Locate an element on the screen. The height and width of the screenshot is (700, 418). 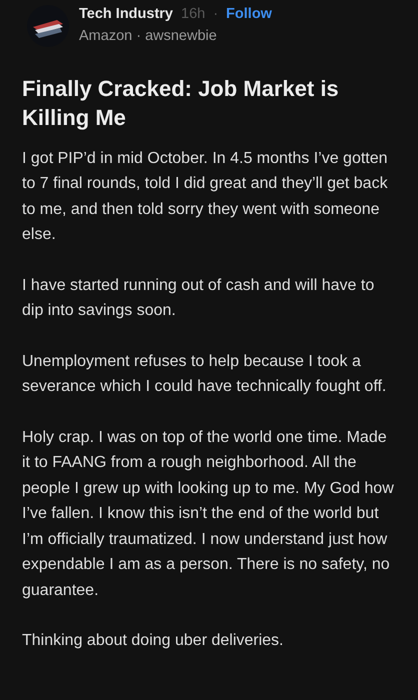
author-info: Amazon · awsnewbie is located at coordinates (148, 36).